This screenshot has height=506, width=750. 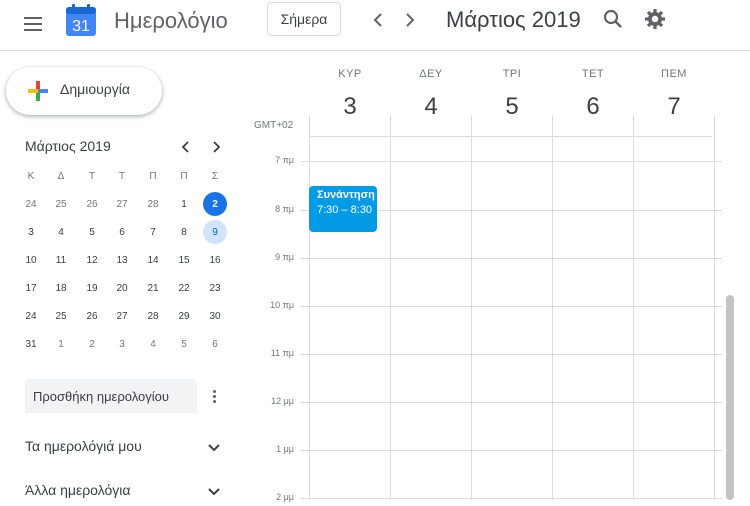 I want to click on mini-calendar-day: 16, so click(x=215, y=260).